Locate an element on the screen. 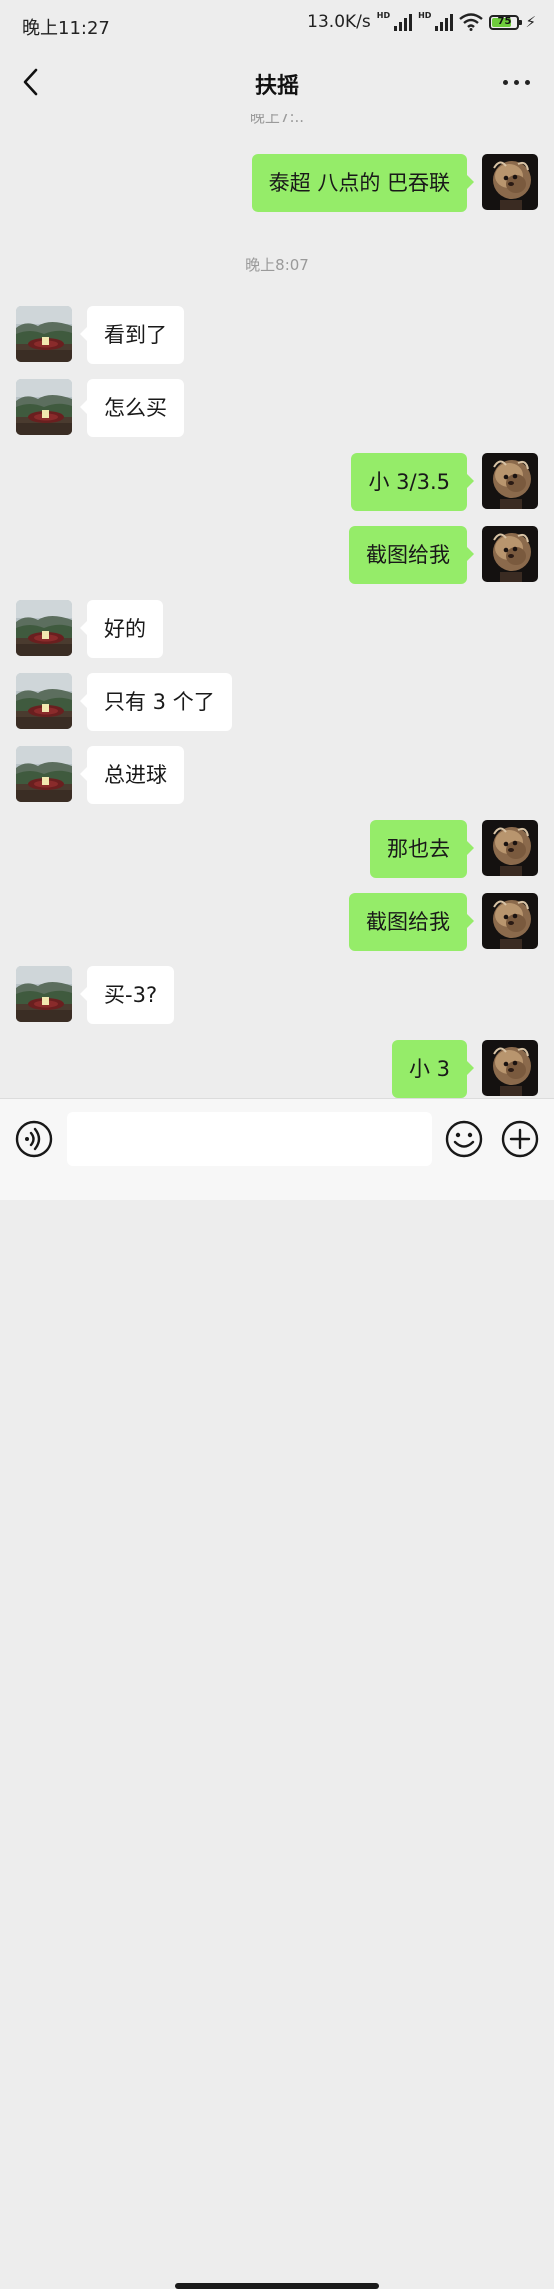 Image resolution: width=554 pixels, height=2289 pixels. received-message: 看到了 is located at coordinates (277, 335).